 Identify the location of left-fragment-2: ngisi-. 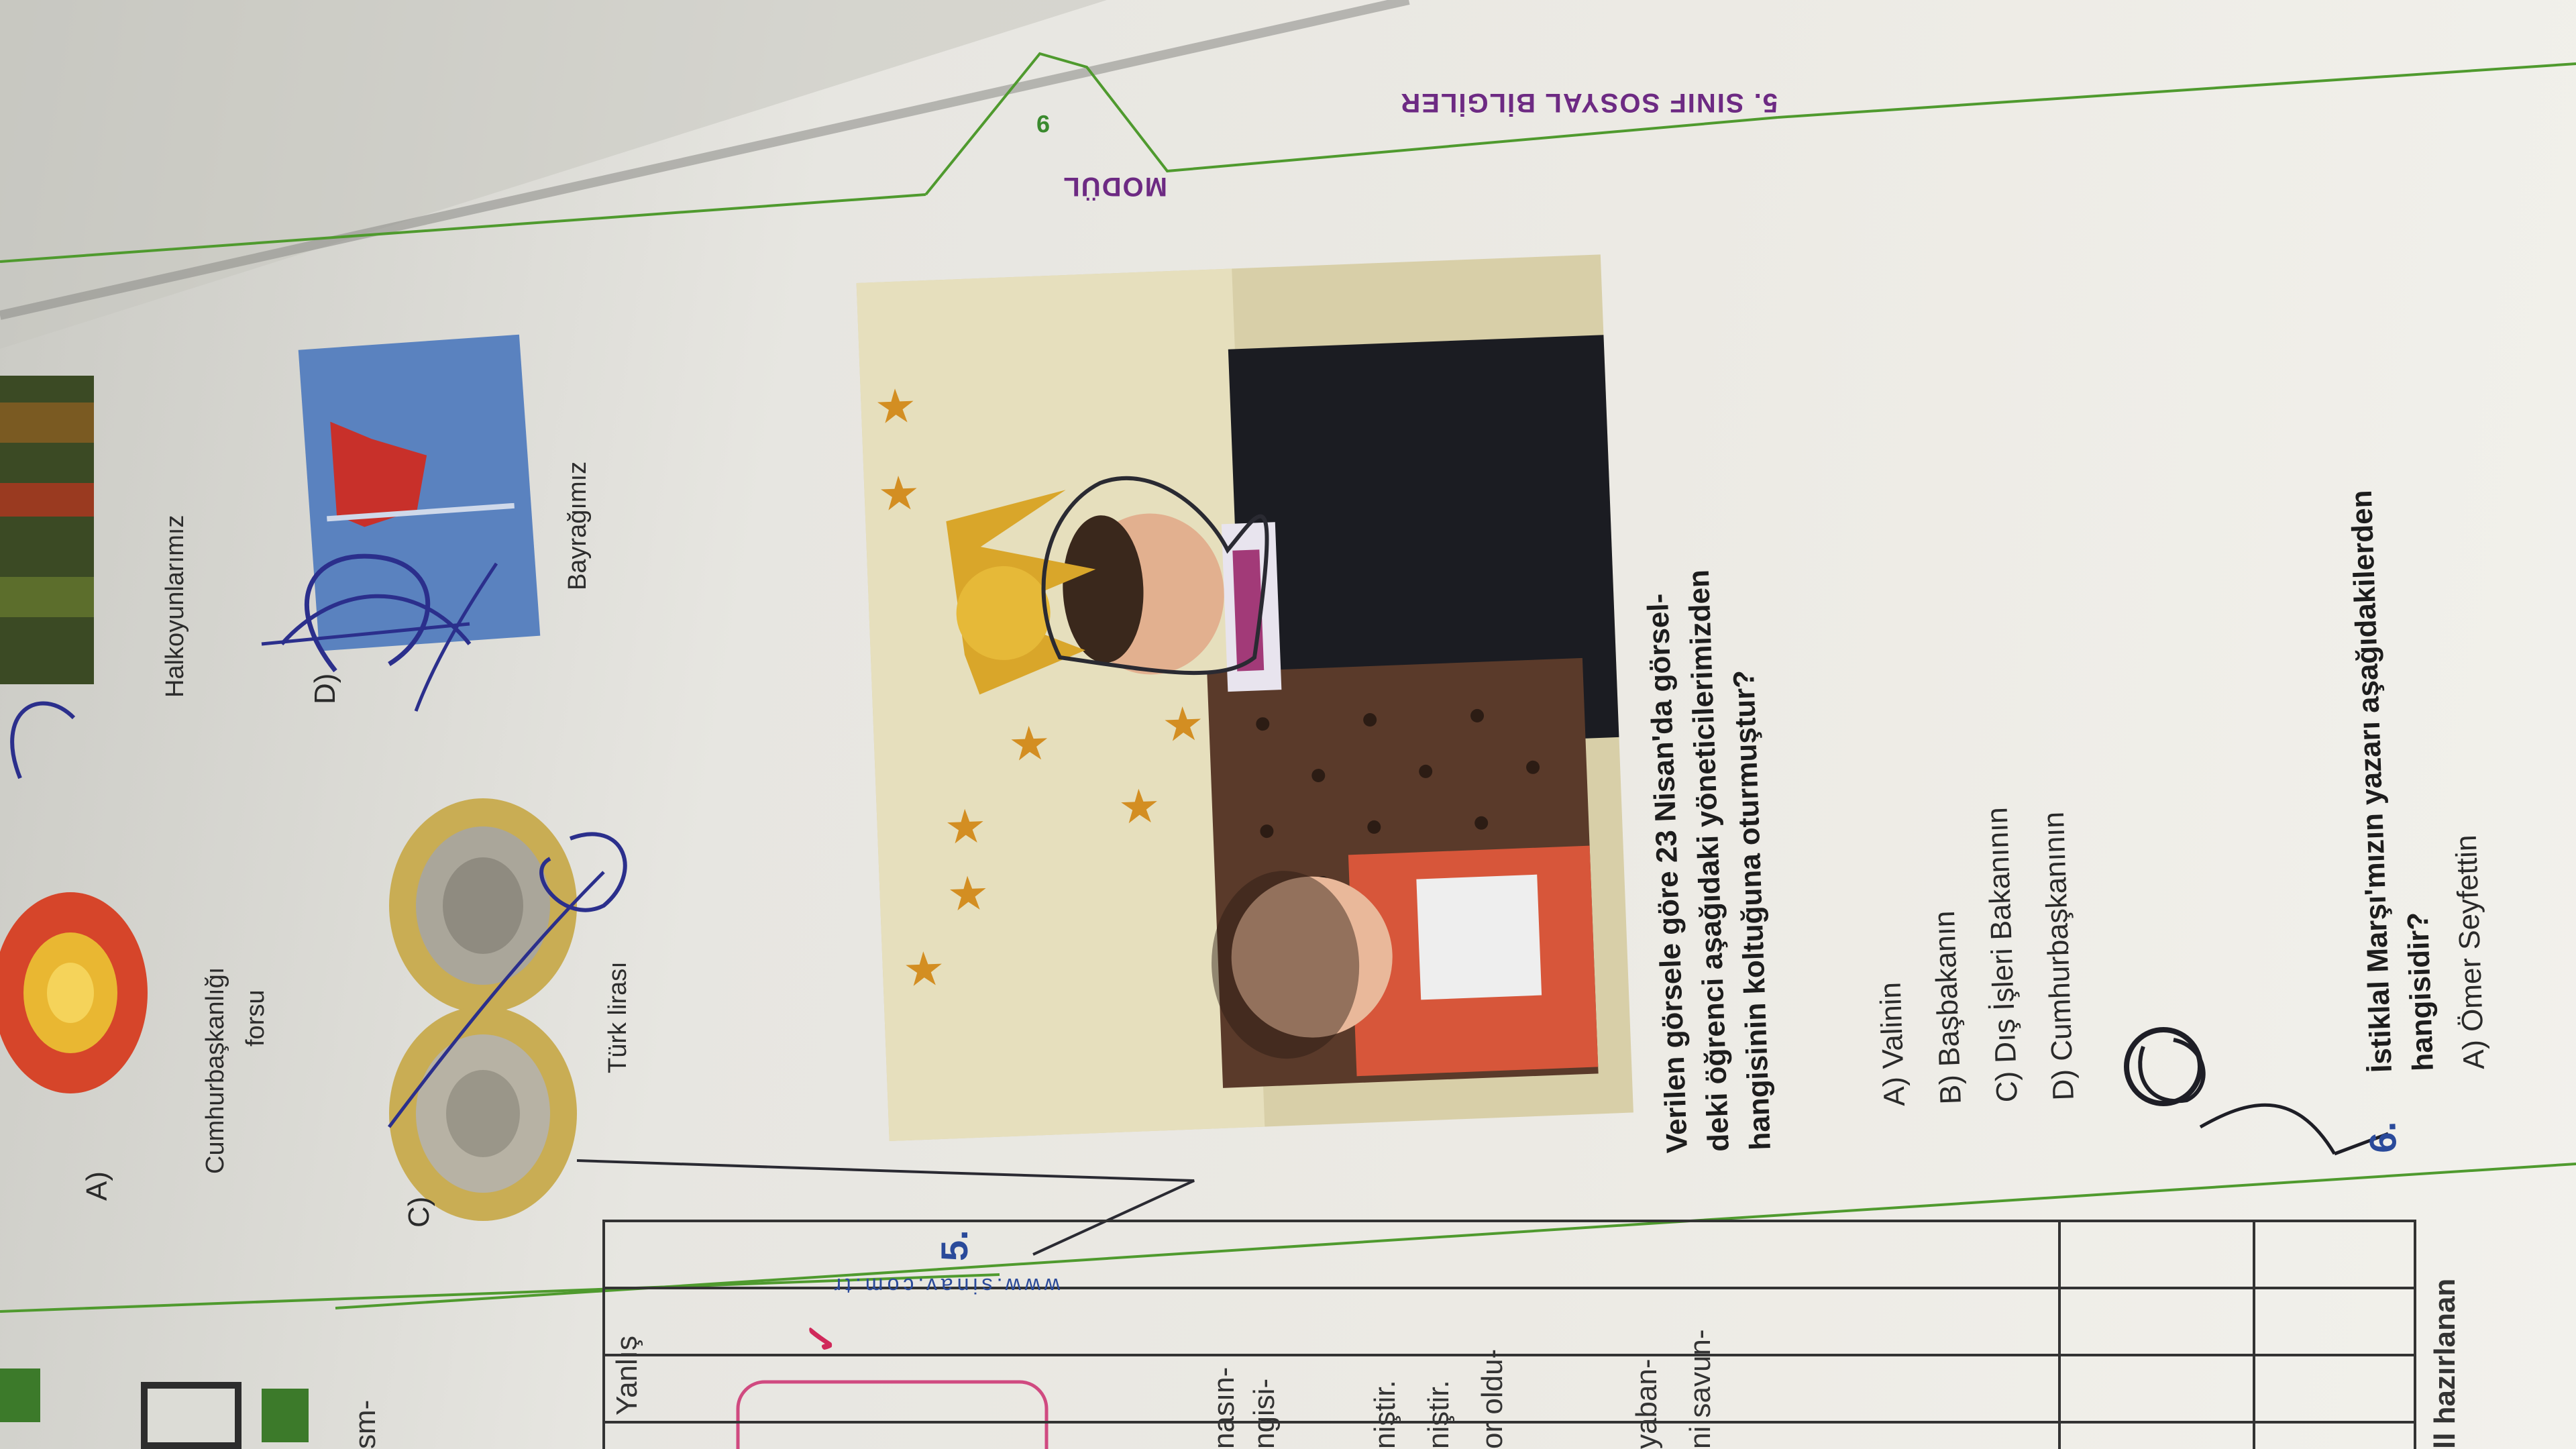
(1264, 1414).